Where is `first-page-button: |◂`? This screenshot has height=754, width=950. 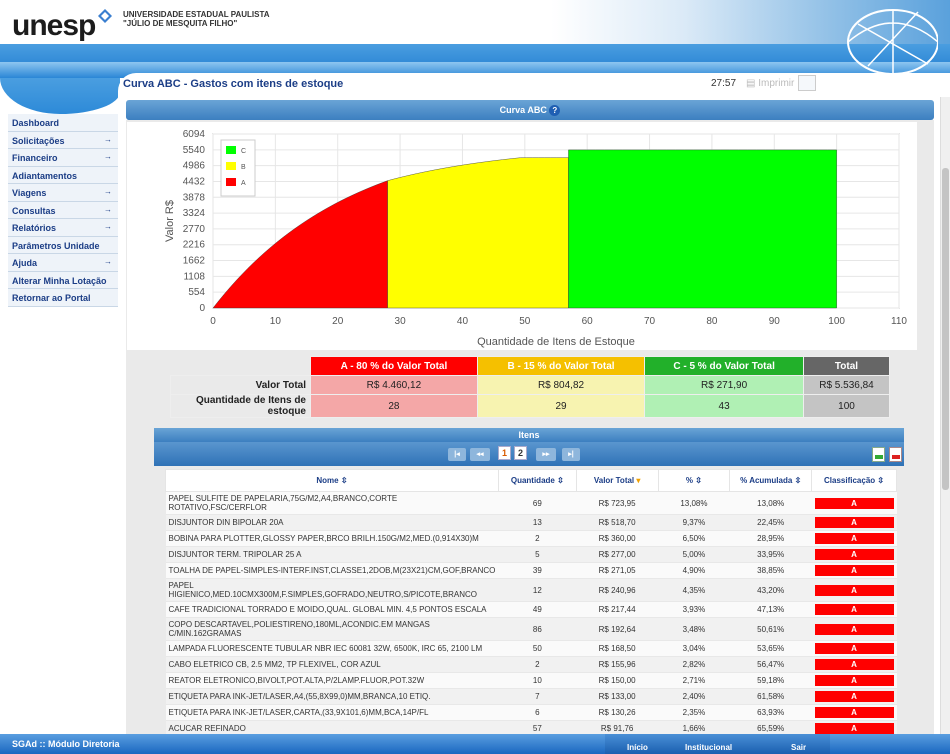 first-page-button: |◂ is located at coordinates (457, 454).